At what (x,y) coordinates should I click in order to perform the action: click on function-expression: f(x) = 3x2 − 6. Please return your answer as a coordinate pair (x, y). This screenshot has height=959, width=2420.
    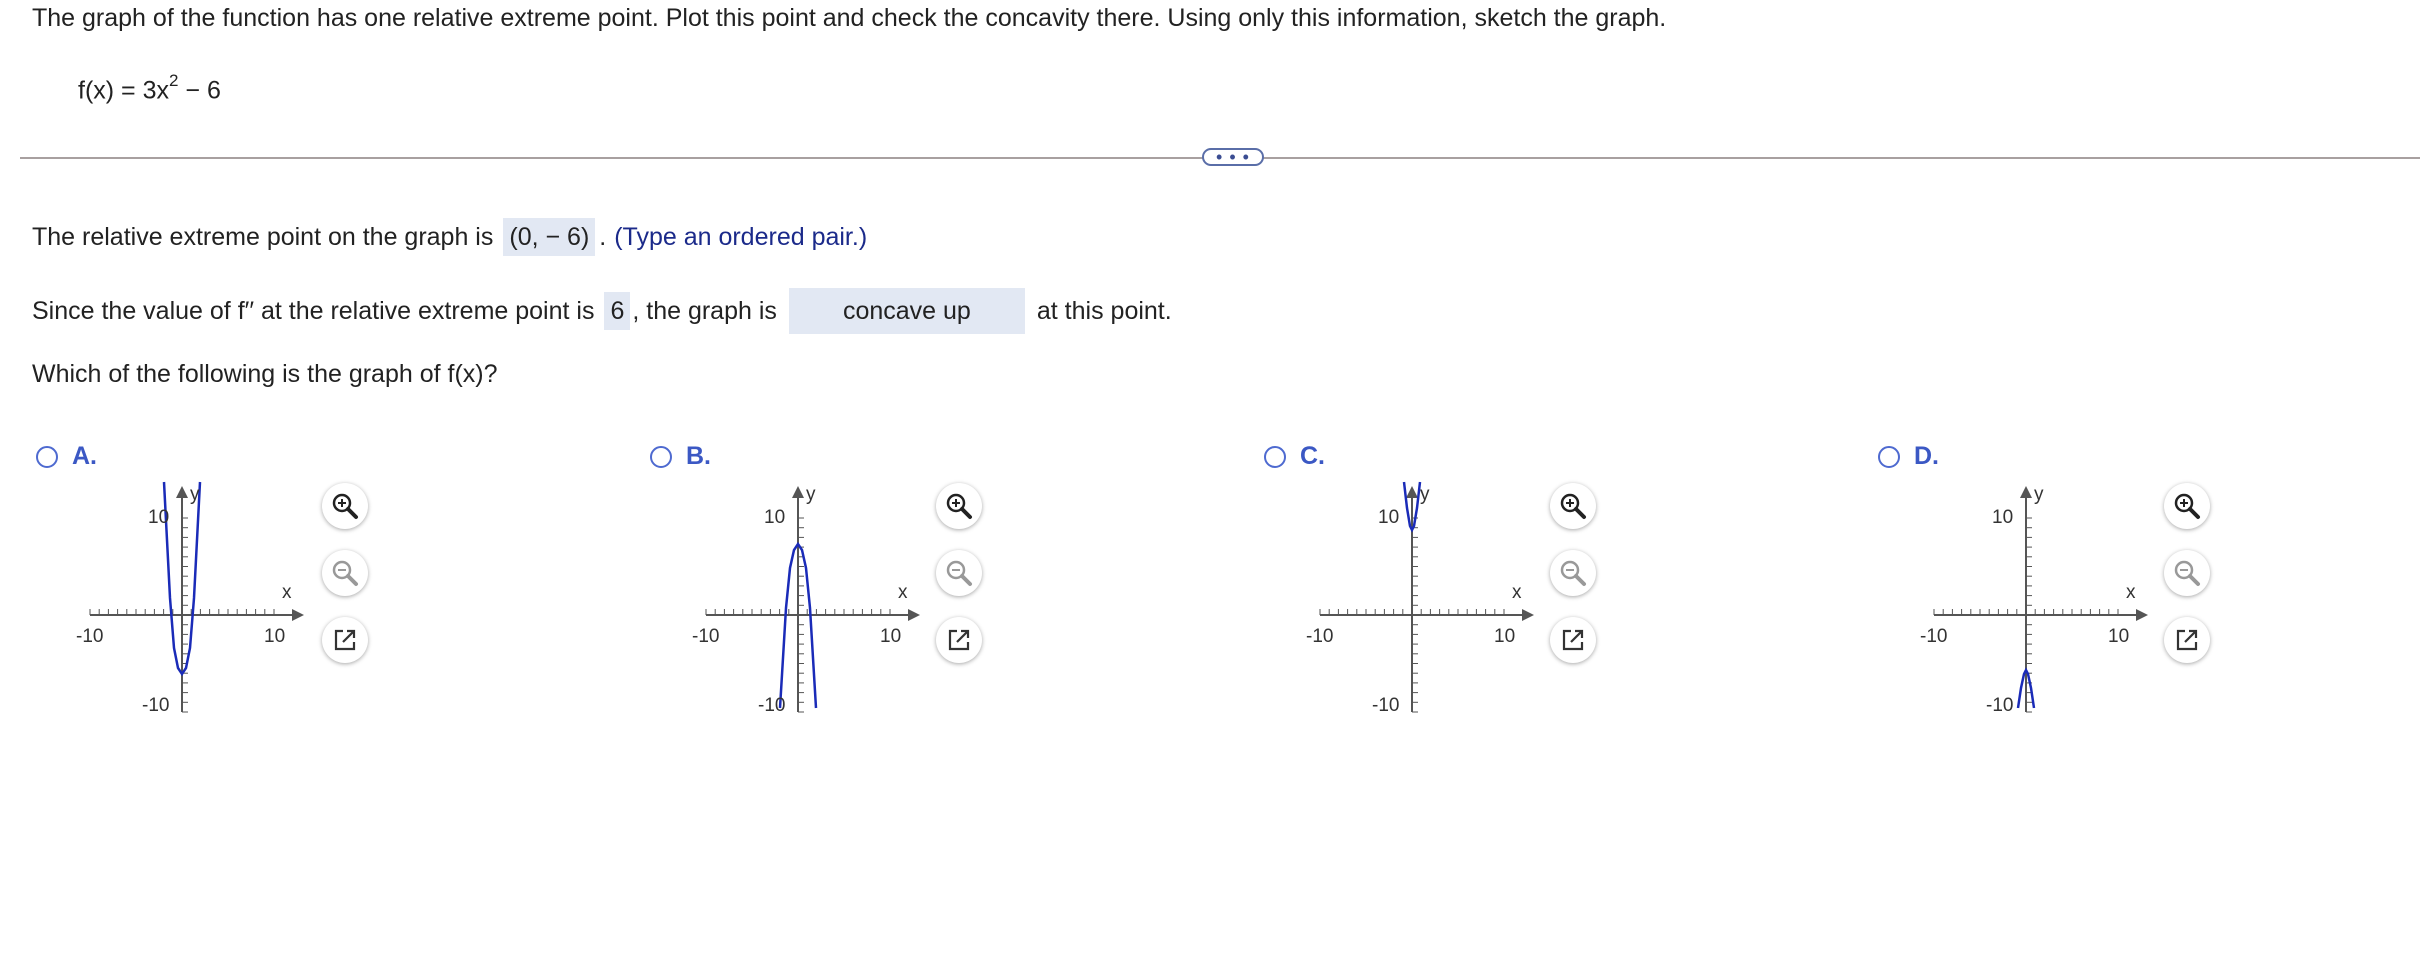
    Looking at the image, I should click on (149, 87).